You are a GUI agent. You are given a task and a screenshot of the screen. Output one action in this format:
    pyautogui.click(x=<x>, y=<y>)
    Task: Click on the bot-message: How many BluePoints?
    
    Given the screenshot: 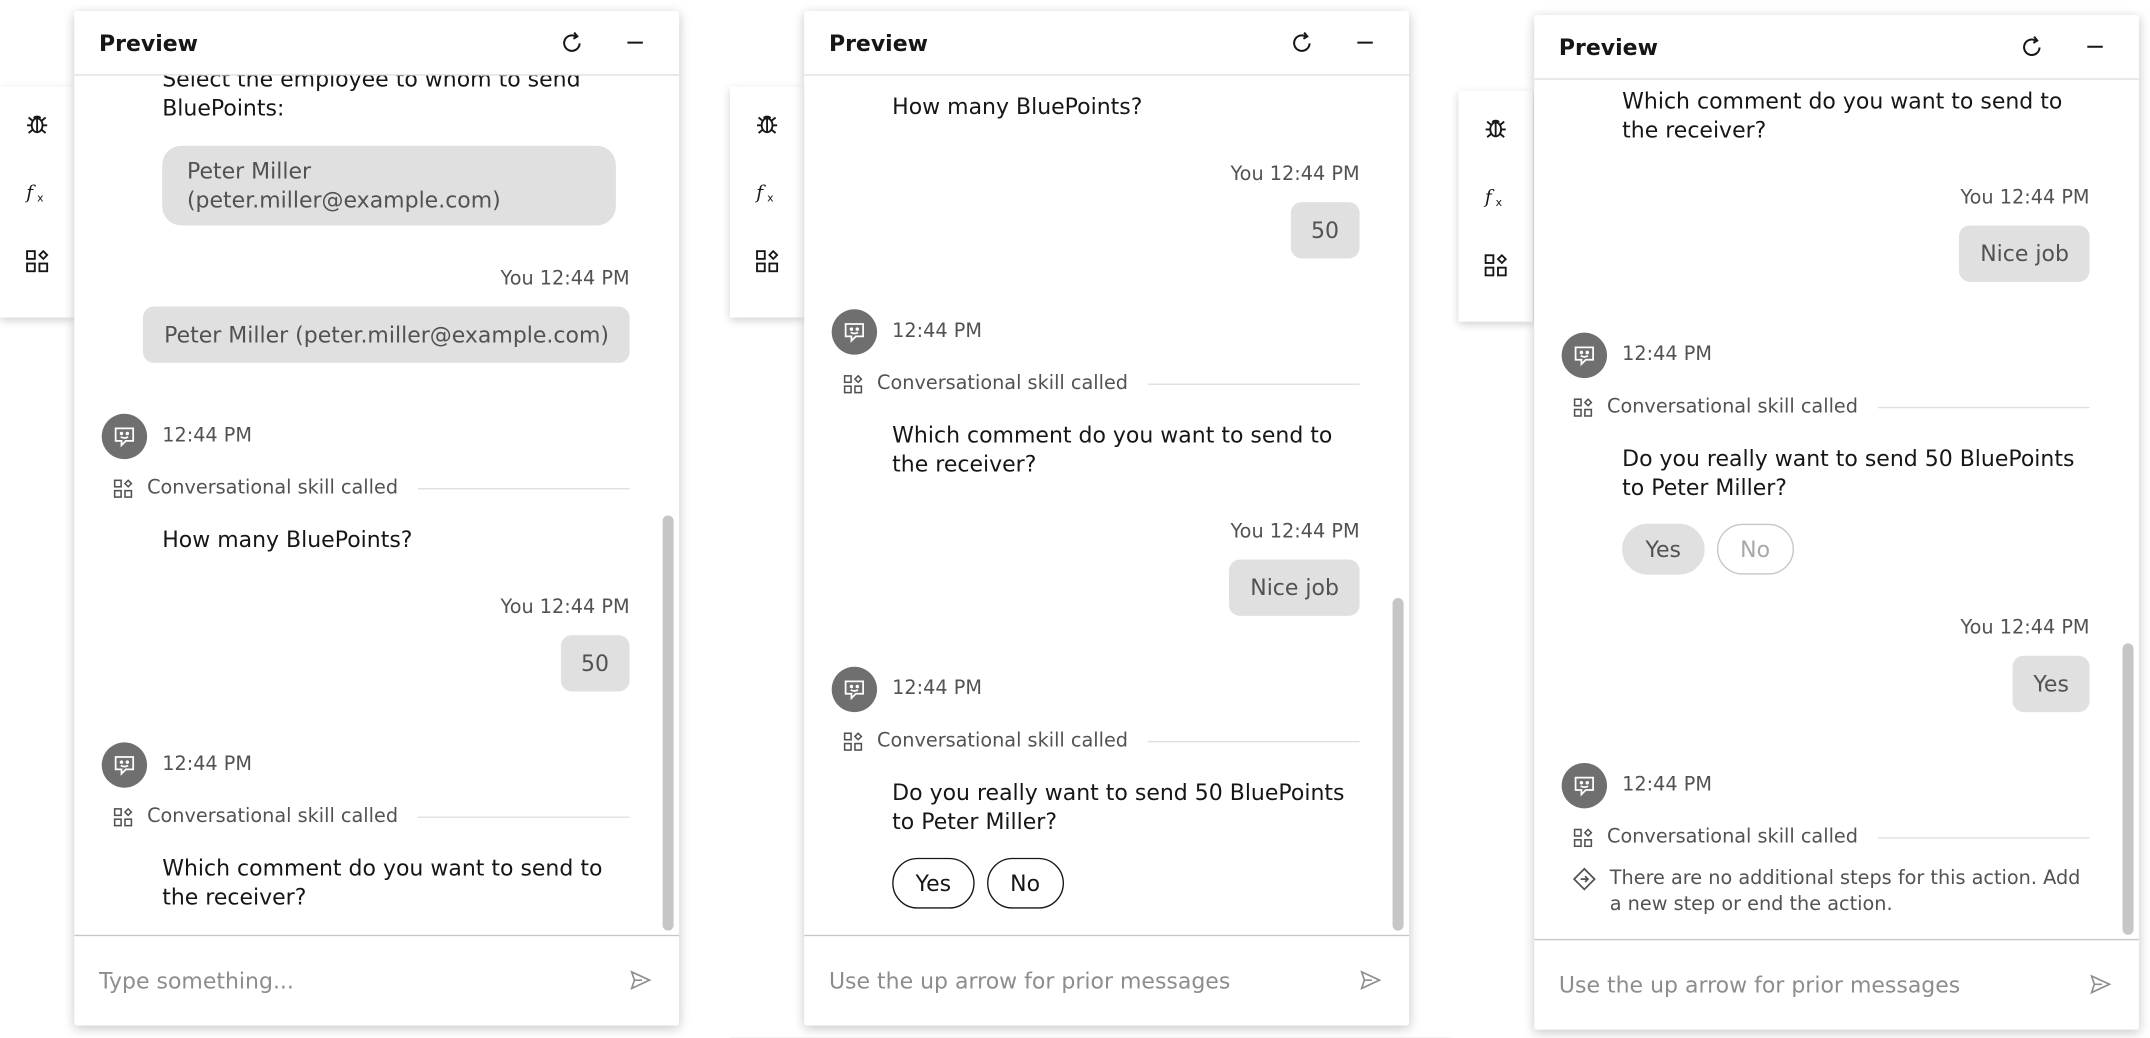 What is the action you would take?
    pyautogui.click(x=1017, y=106)
    